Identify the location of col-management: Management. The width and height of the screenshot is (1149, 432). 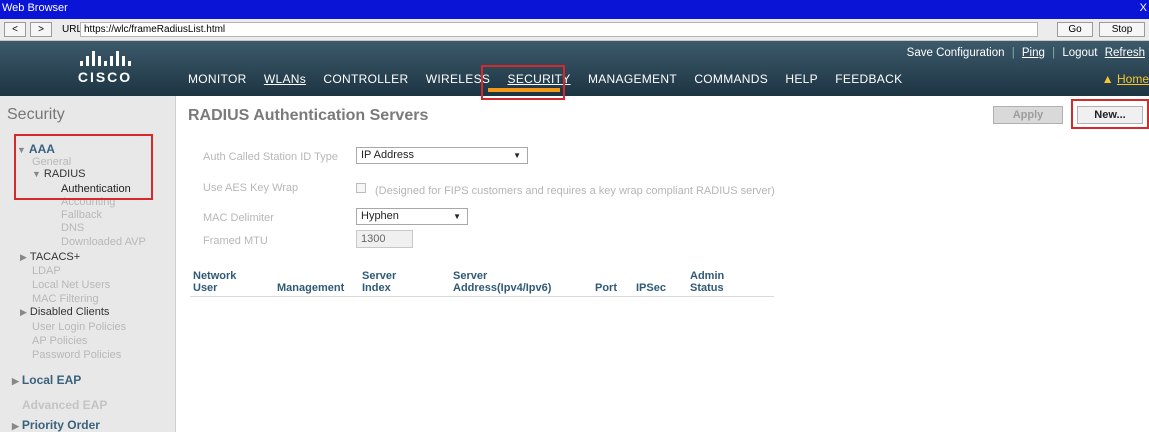
(310, 288).